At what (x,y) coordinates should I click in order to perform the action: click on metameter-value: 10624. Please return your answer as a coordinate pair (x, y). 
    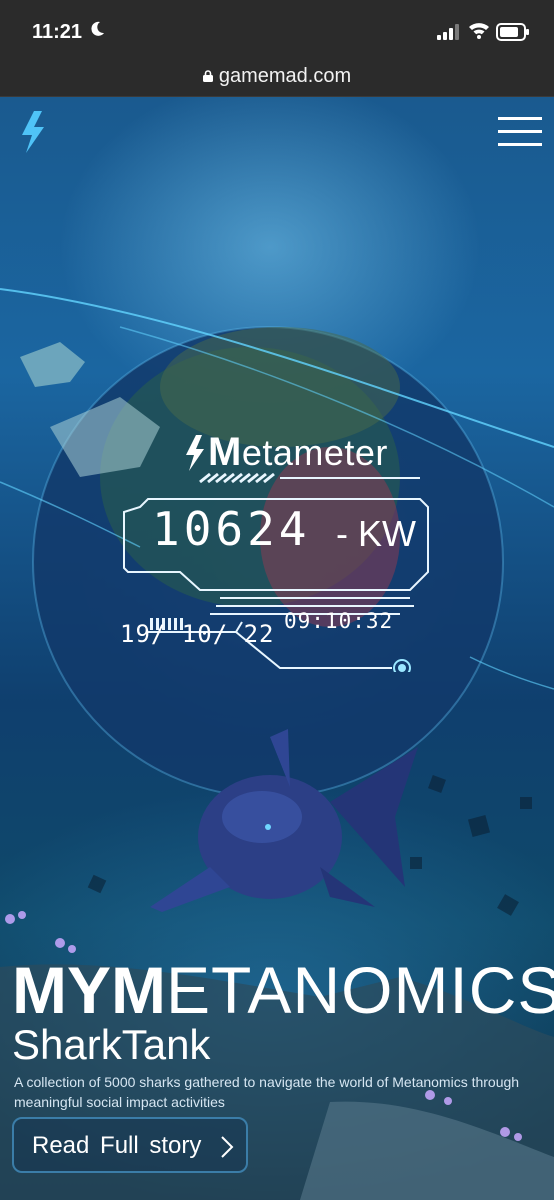
    Looking at the image, I should click on (231, 529).